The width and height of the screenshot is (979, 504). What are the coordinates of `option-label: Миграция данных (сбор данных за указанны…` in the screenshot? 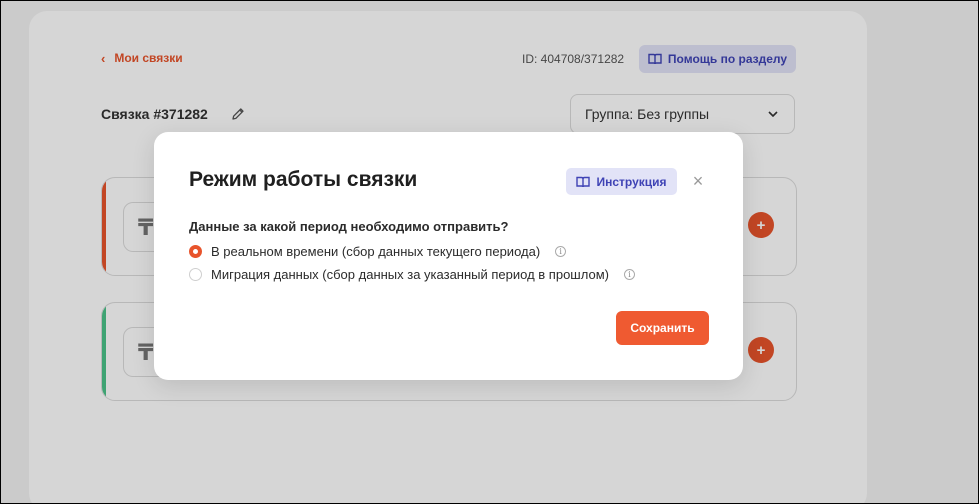 It's located at (410, 274).